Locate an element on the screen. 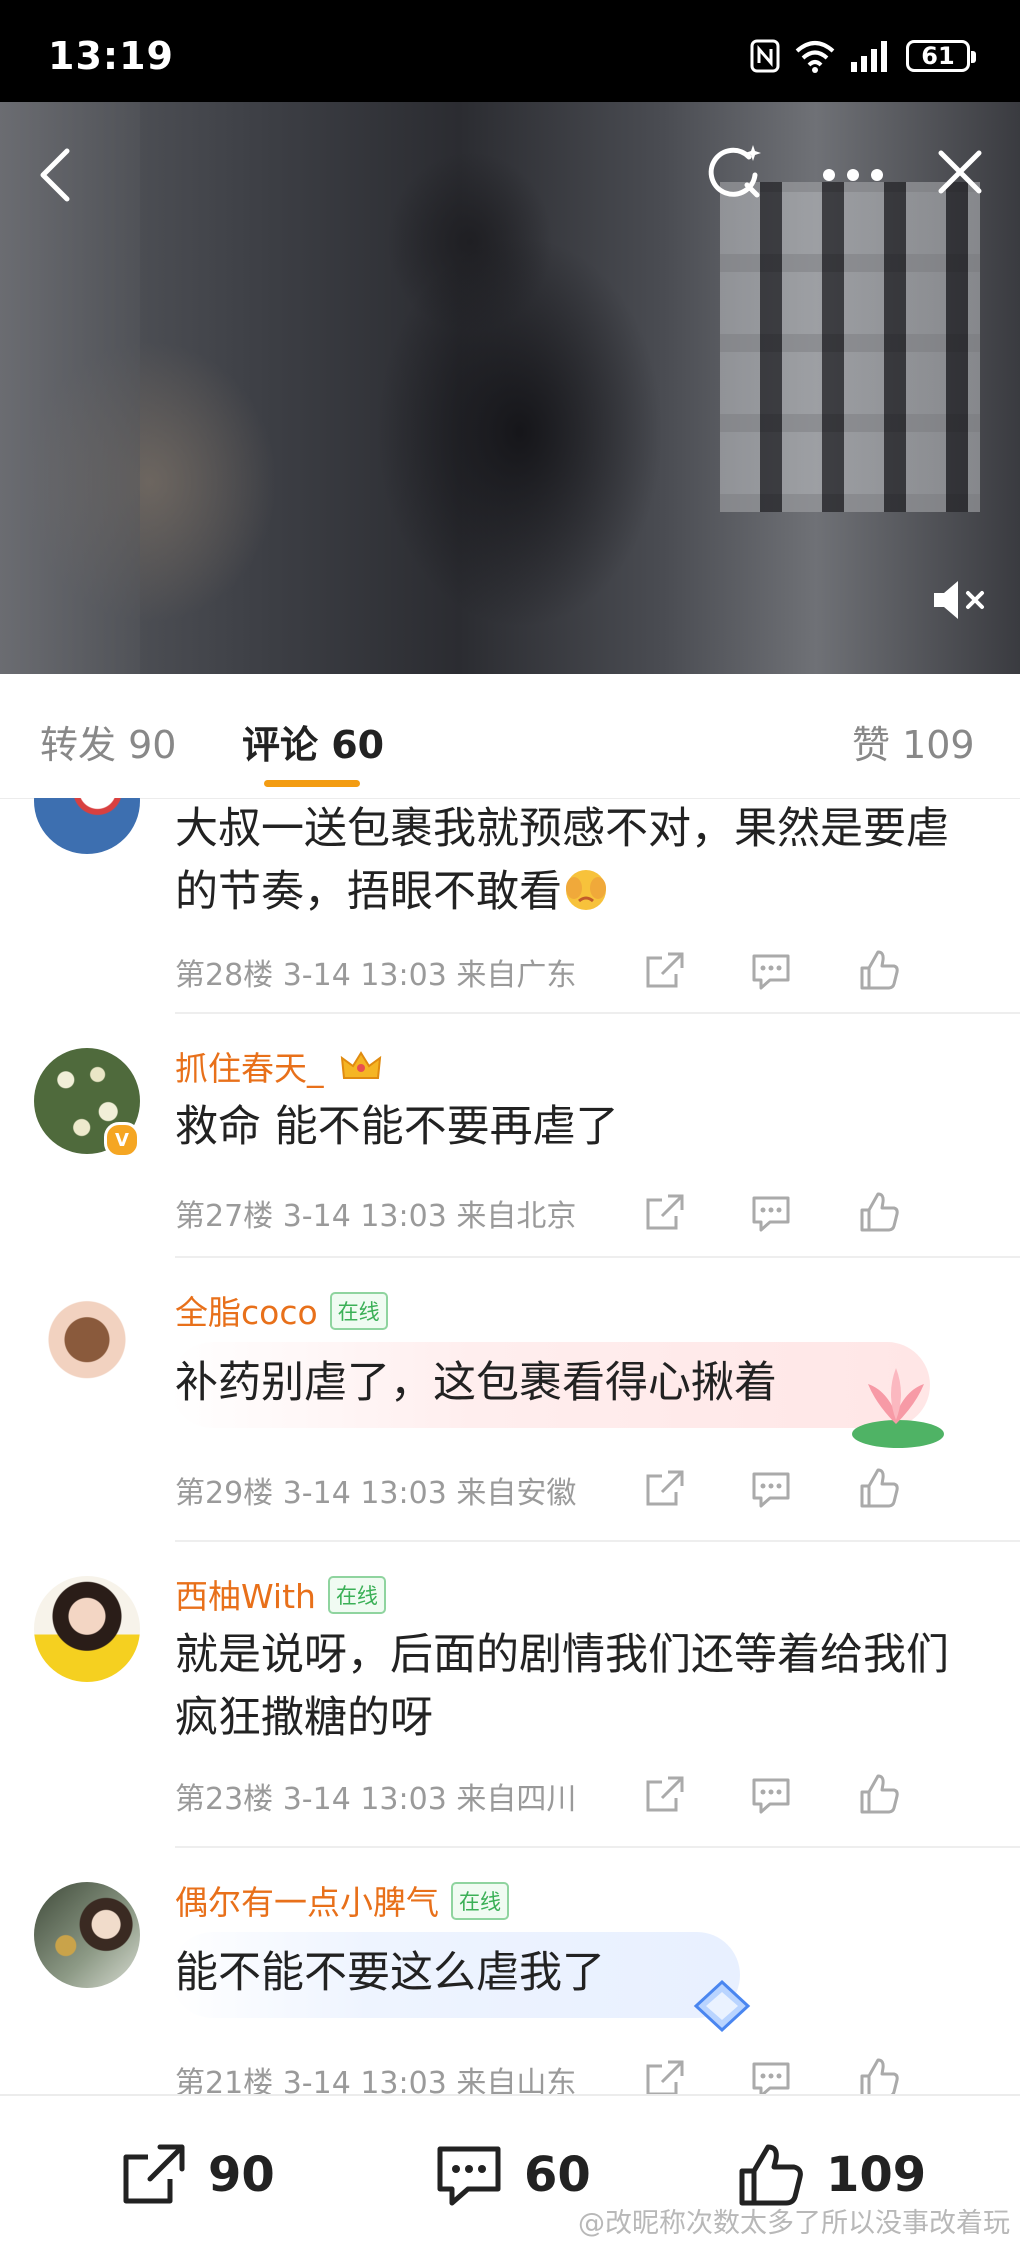  username: 西柚With 在线 is located at coordinates (280, 1594).